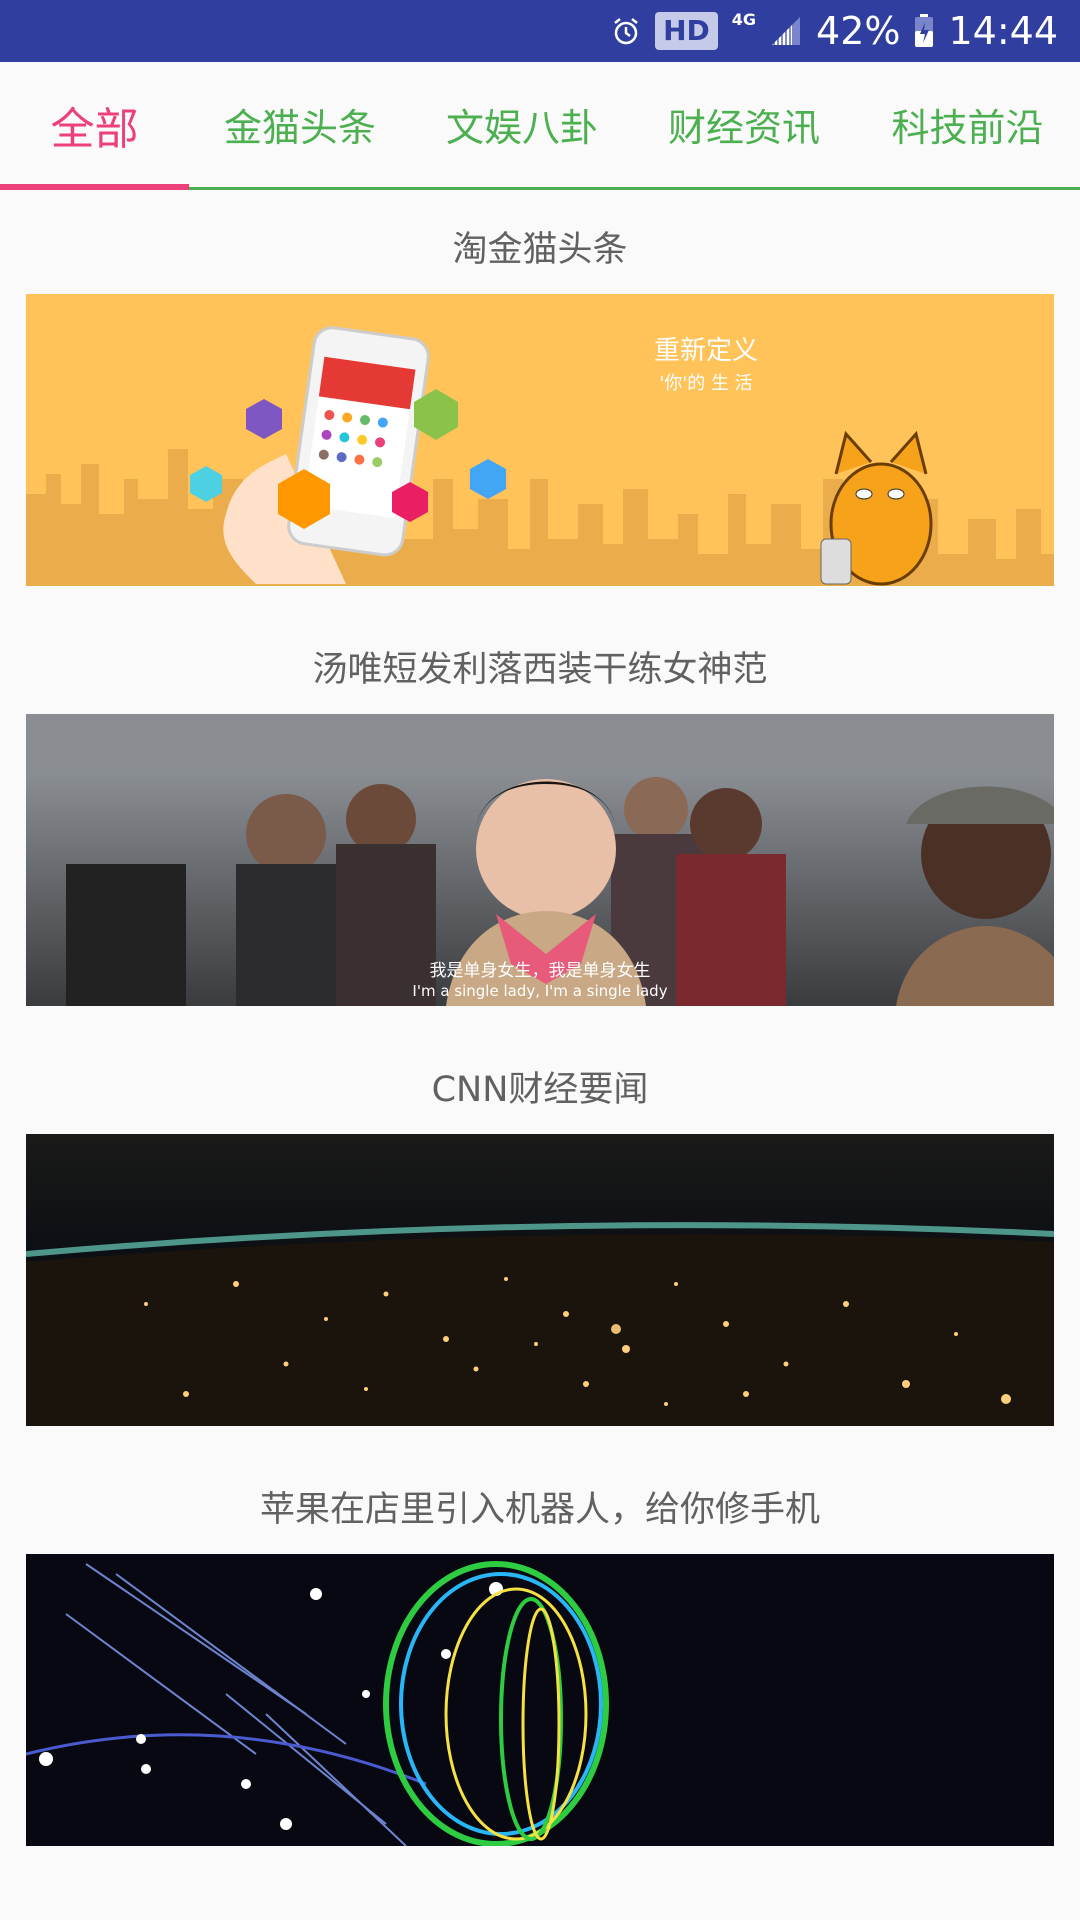 This screenshot has width=1080, height=1920. Describe the element at coordinates (858, 31) in the screenshot. I see `battery-percent: 42%` at that location.